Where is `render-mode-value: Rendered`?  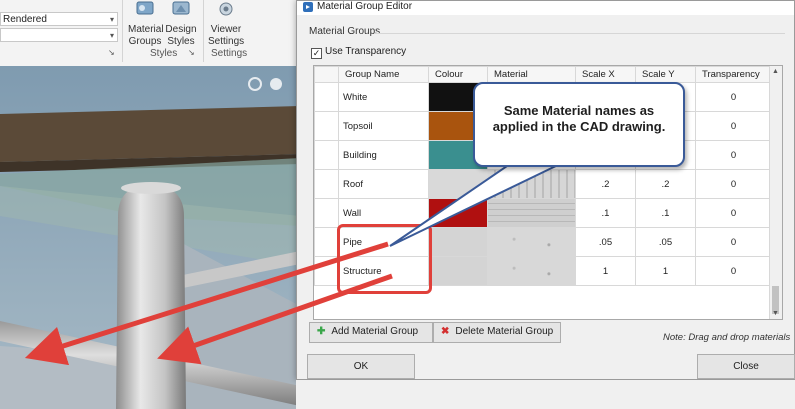 render-mode-value: Rendered is located at coordinates (25, 19).